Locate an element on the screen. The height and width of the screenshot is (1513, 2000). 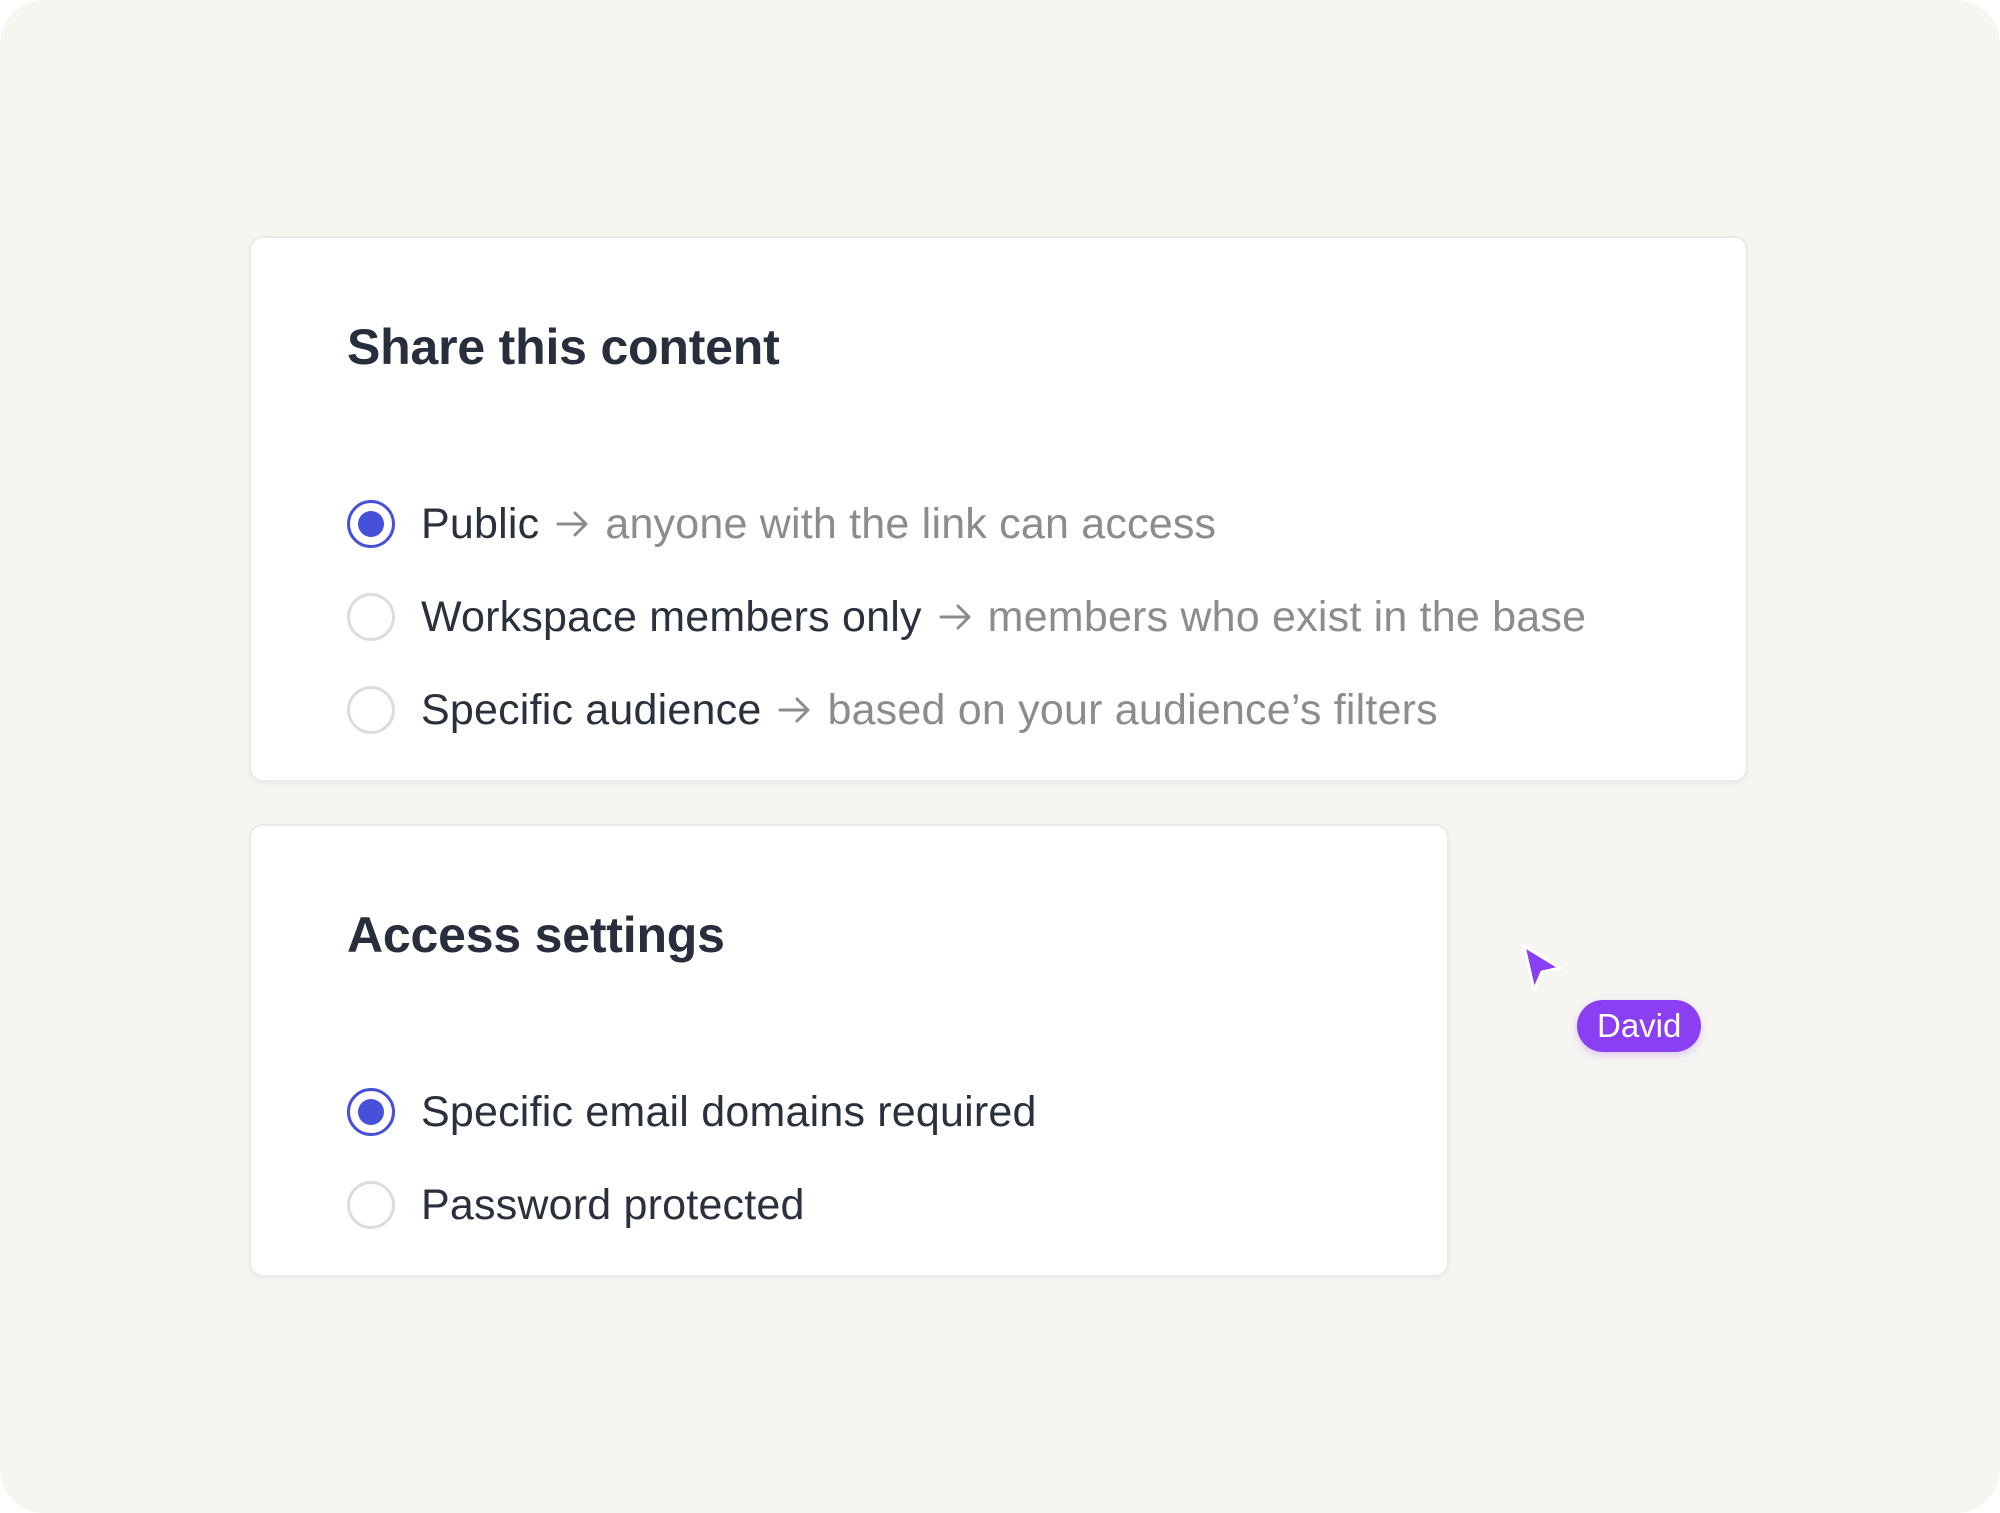
share-option-label: Workspace members only is located at coordinates (671, 616).